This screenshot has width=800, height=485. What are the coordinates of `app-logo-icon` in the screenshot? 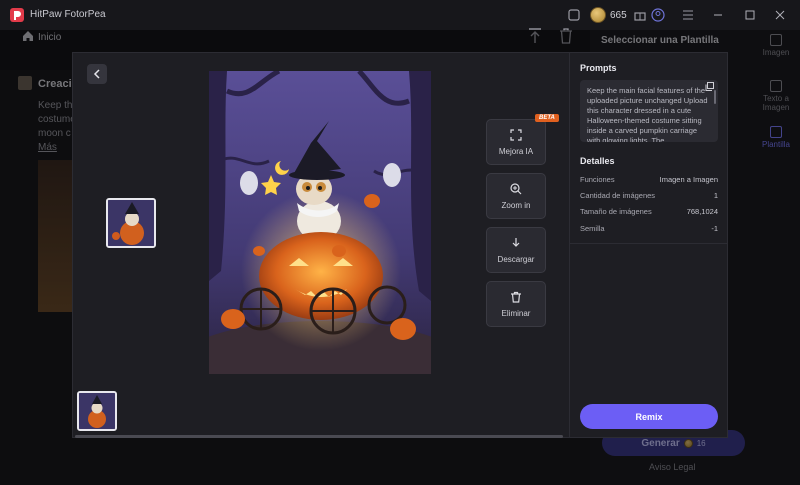 It's located at (17, 15).